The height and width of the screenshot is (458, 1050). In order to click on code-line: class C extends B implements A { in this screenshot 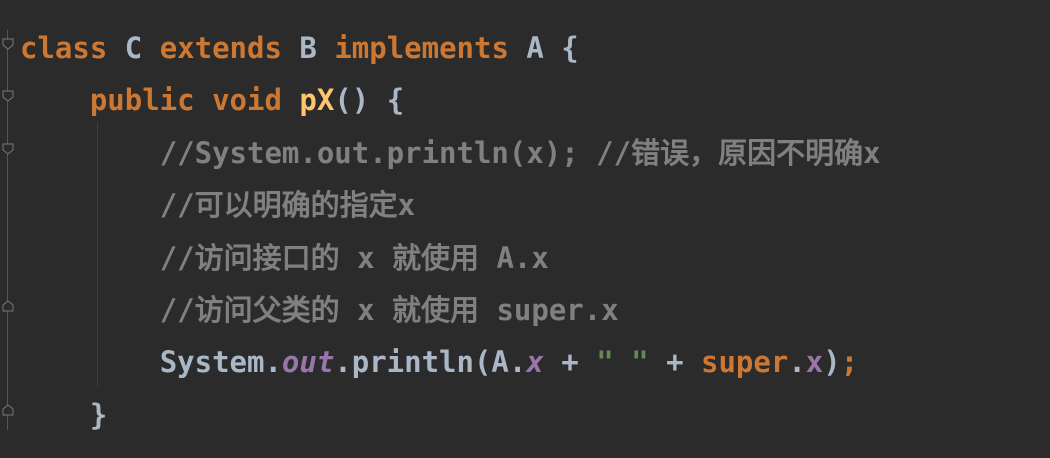, I will do `click(450, 48)`.